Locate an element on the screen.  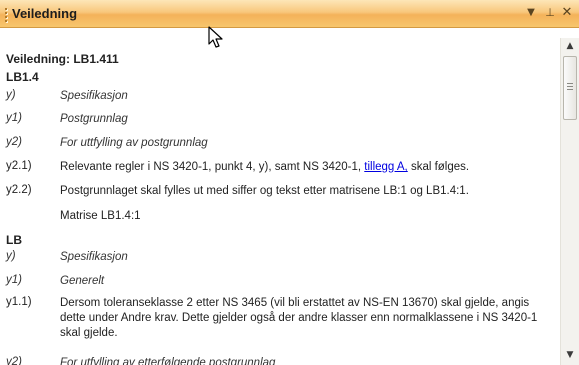
drag-grip-icon is located at coordinates (6, 15).